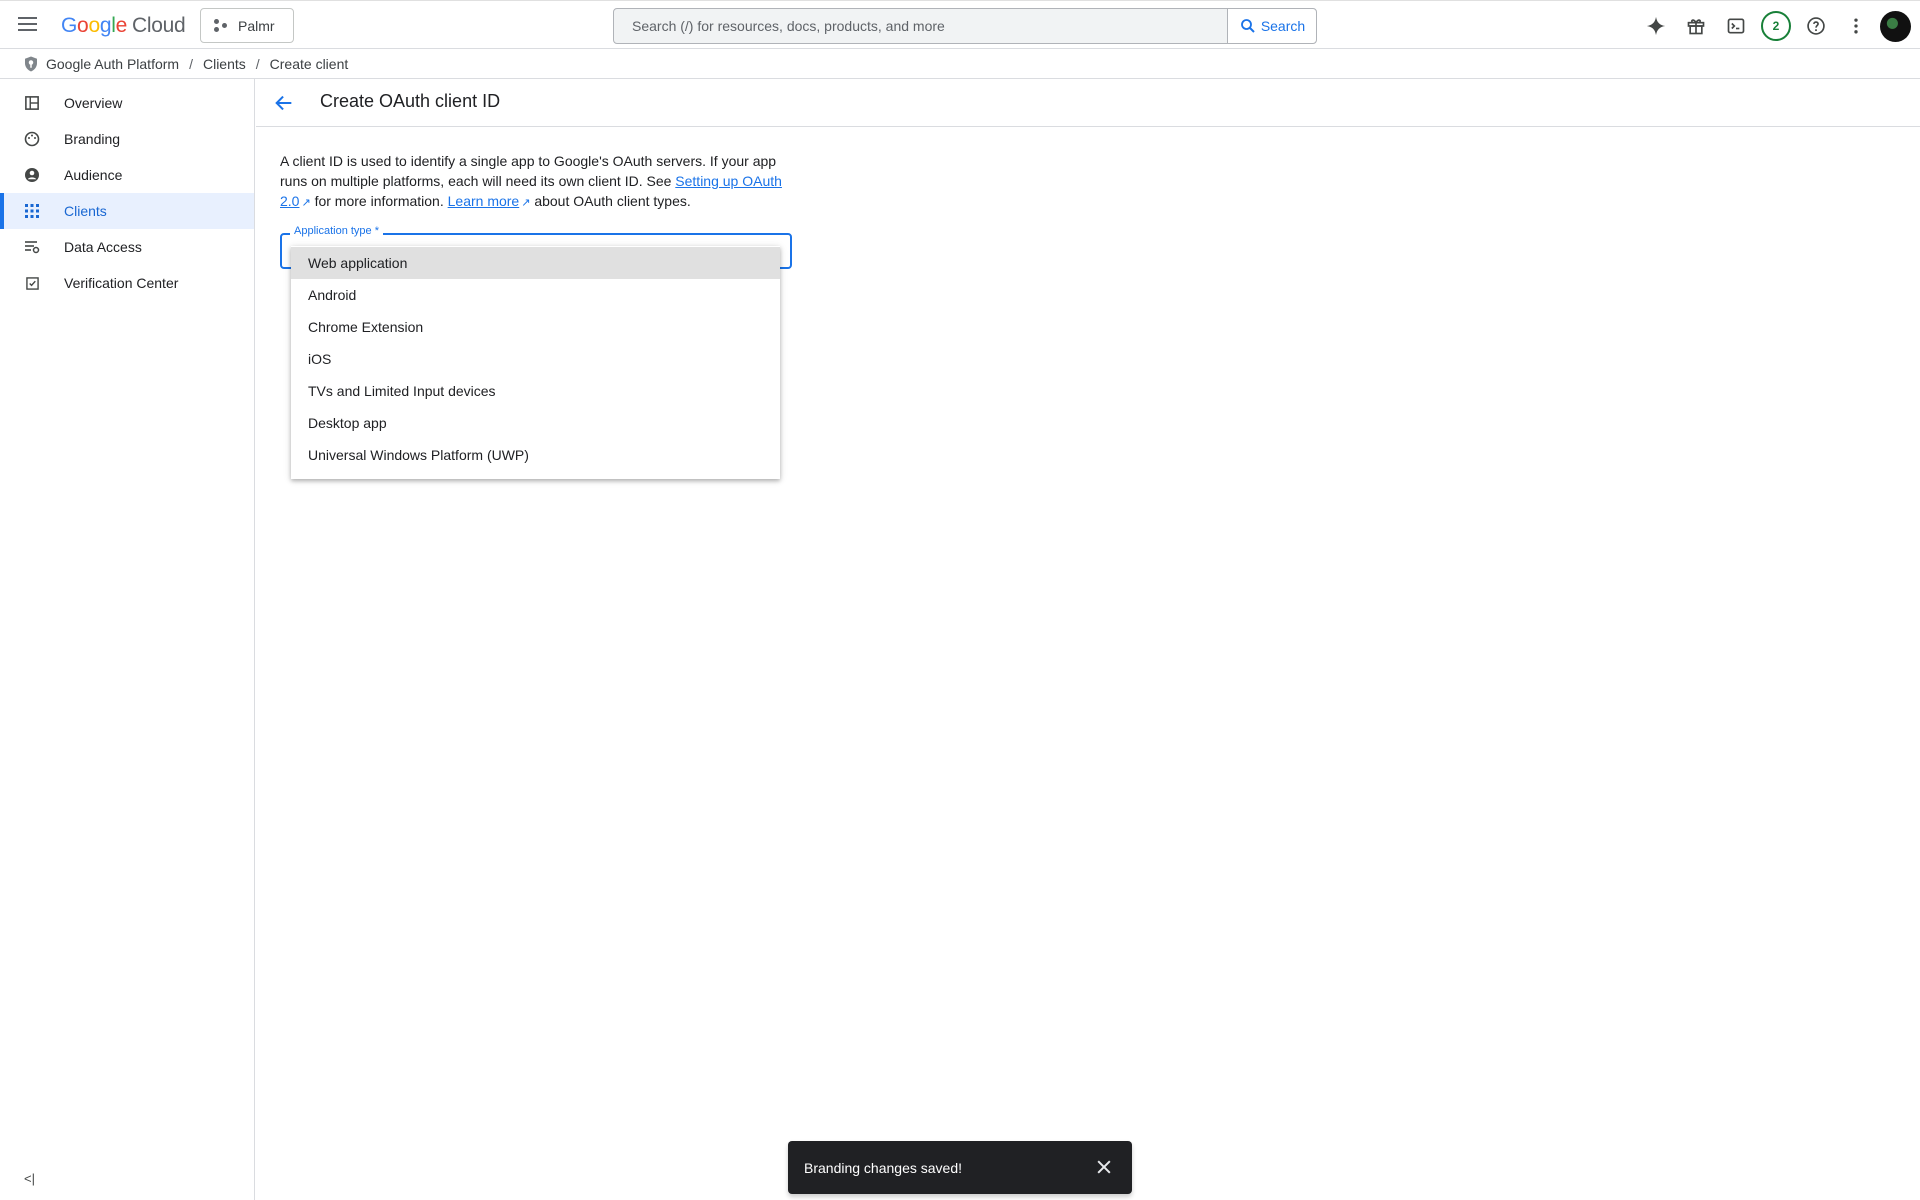 This screenshot has height=1200, width=1920. I want to click on page-header: Create OAuth client ID, so click(1088, 103).